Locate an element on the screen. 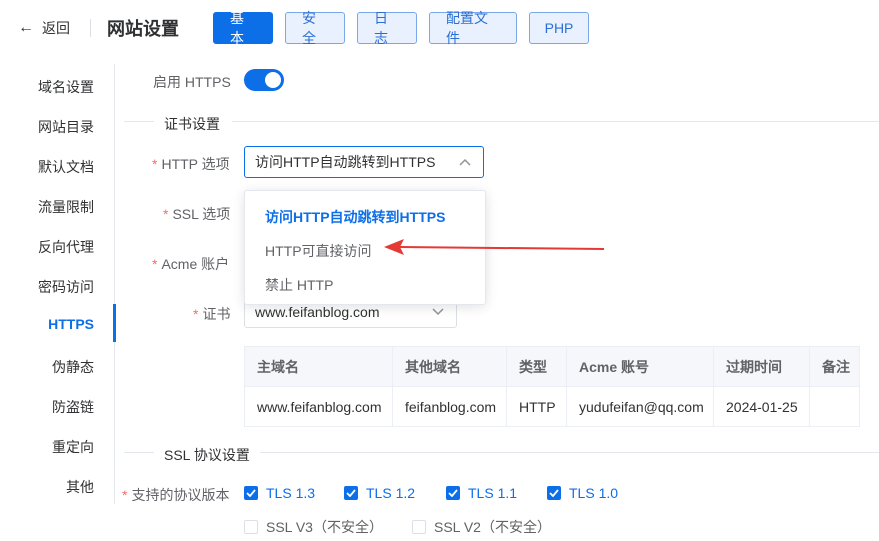 This screenshot has width=879, height=541. ssl-option-label: * SSL 选项 is located at coordinates (197, 214).